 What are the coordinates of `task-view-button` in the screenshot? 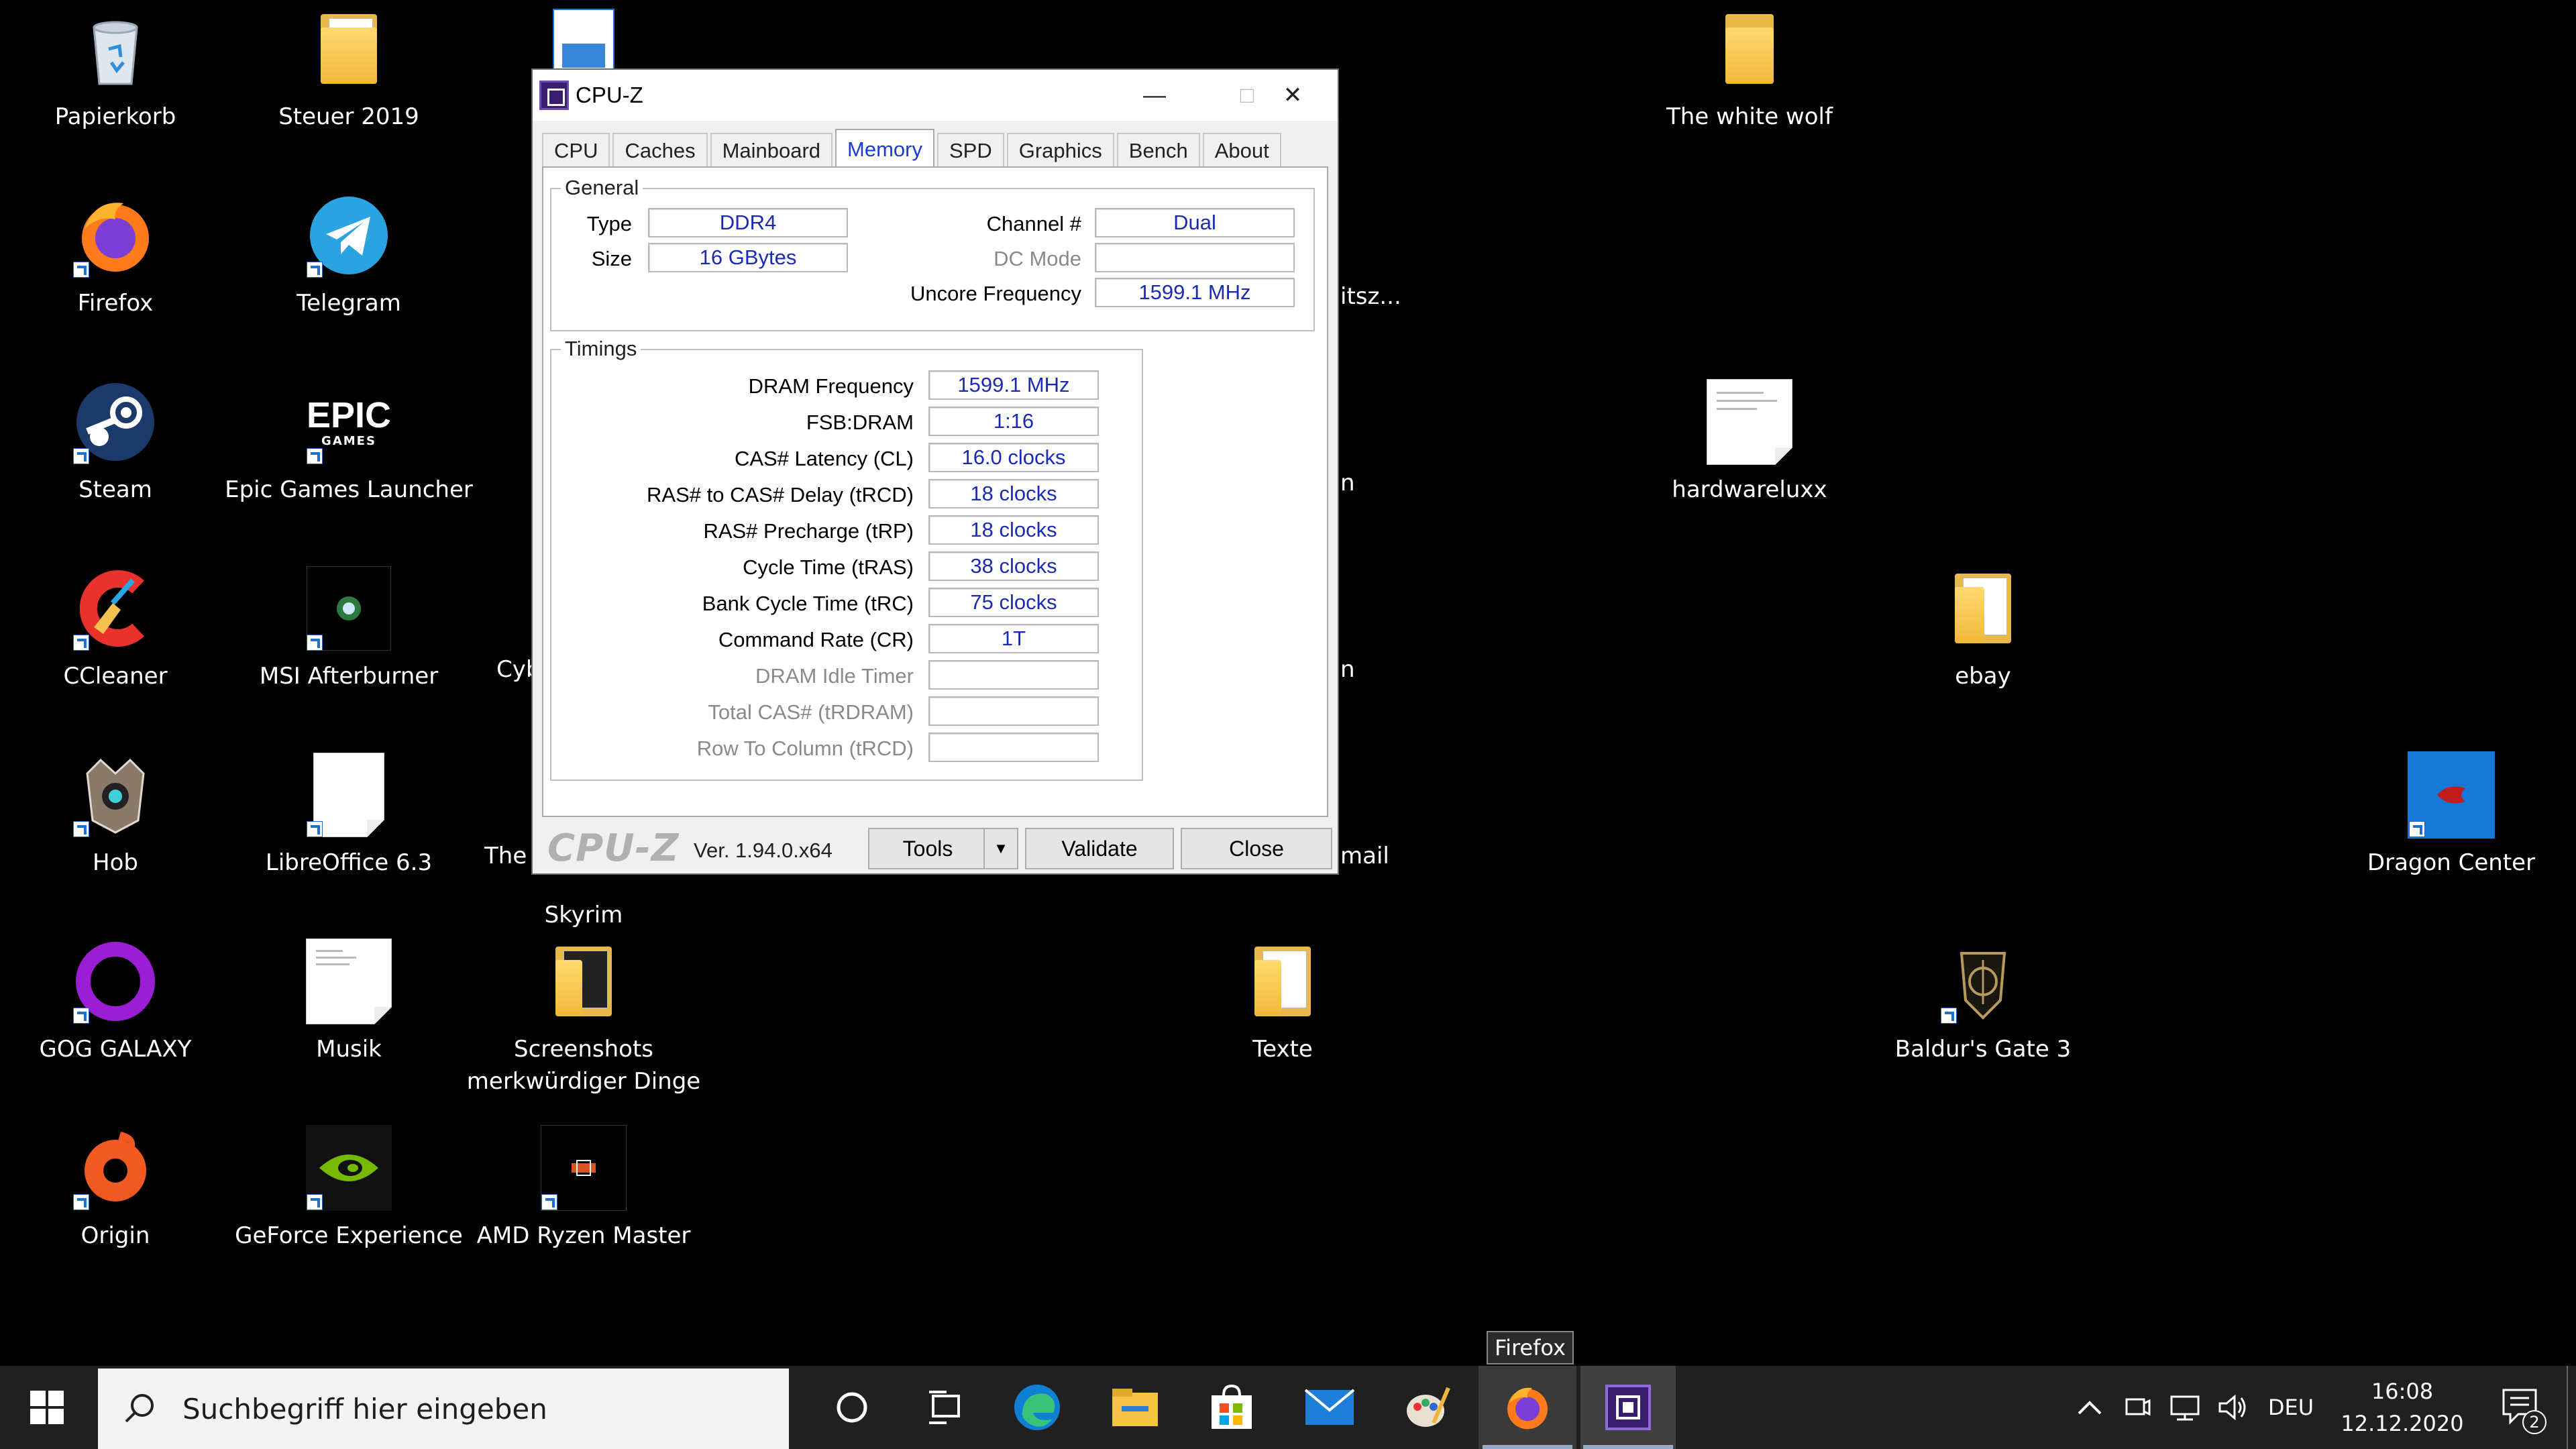 It's located at (946, 1407).